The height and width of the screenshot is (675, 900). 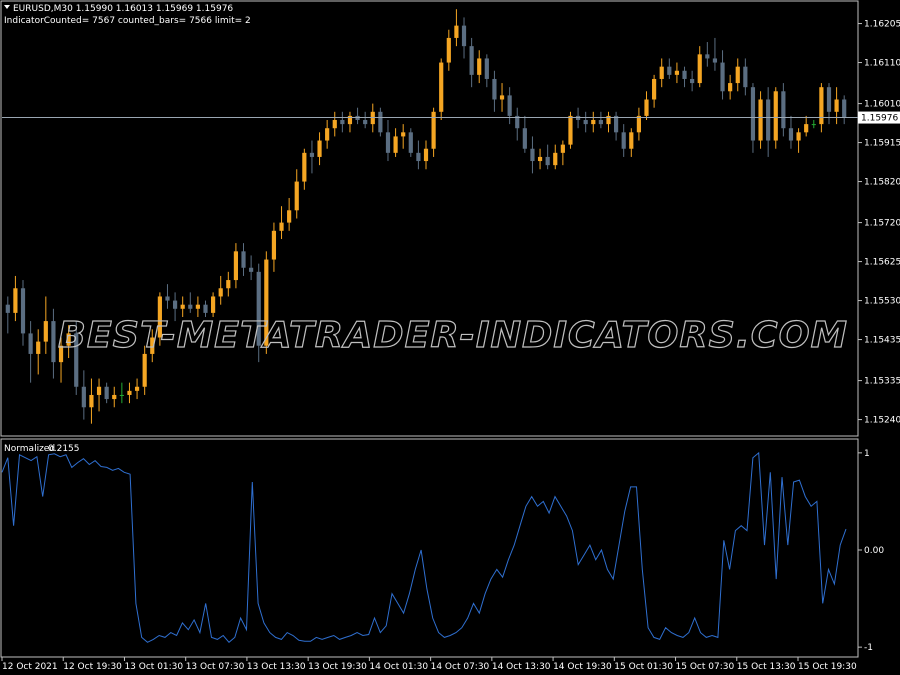 I want to click on time-tick-label: 15 Oct 13:30, so click(x=766, y=667).